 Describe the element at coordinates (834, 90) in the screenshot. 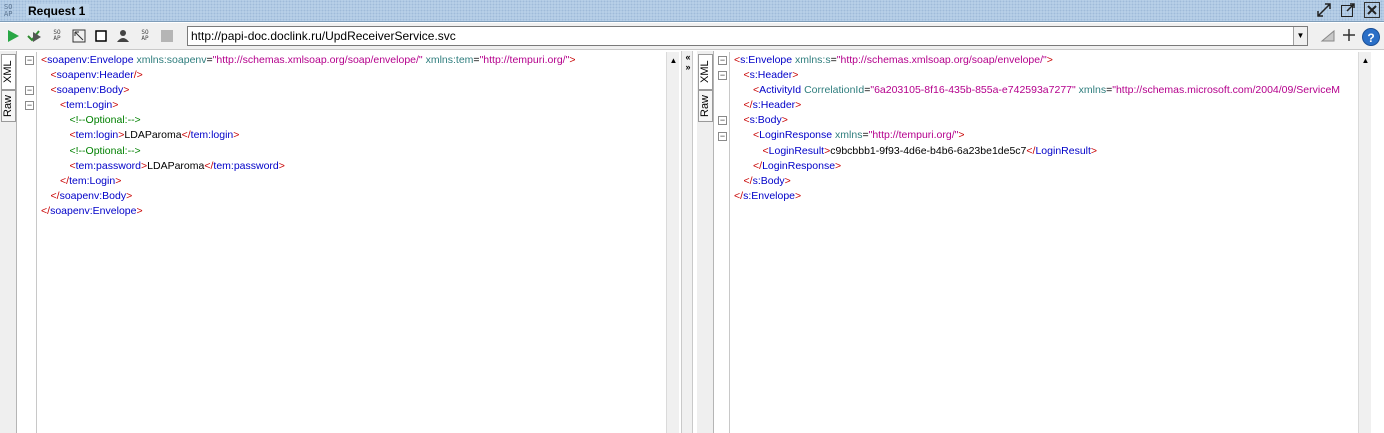

I see `xml-token: CorrelationId` at that location.